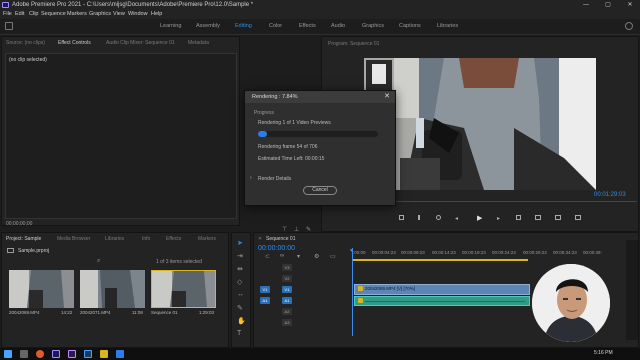  I want to click on ripple-edit-tool-icon: ⇹, so click(240, 269).